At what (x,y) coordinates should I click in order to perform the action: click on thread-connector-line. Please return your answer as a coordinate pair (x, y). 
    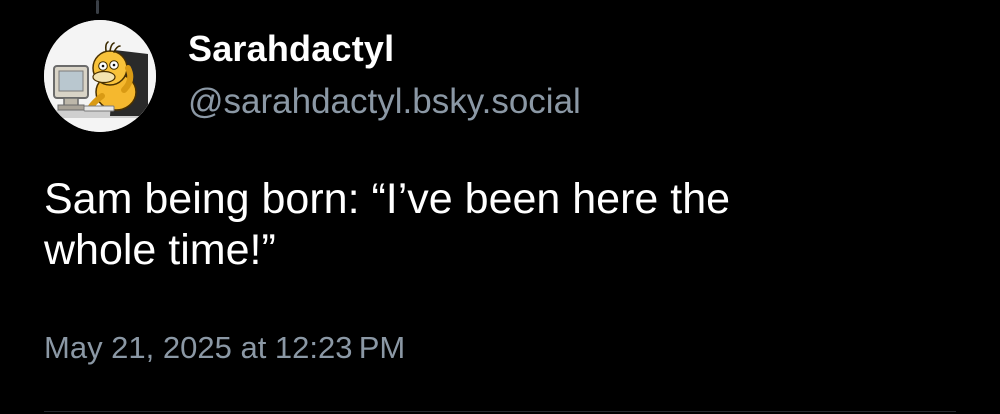
    Looking at the image, I should click on (97, 7).